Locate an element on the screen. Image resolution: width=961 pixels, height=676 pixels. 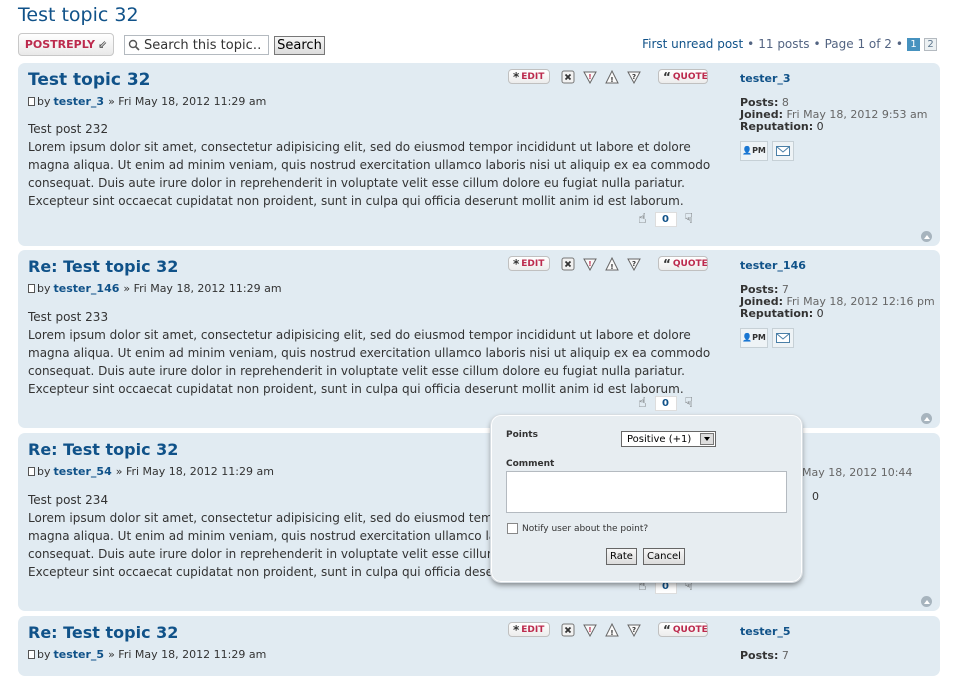
notify-option: Notify user about the point? is located at coordinates (577, 528).